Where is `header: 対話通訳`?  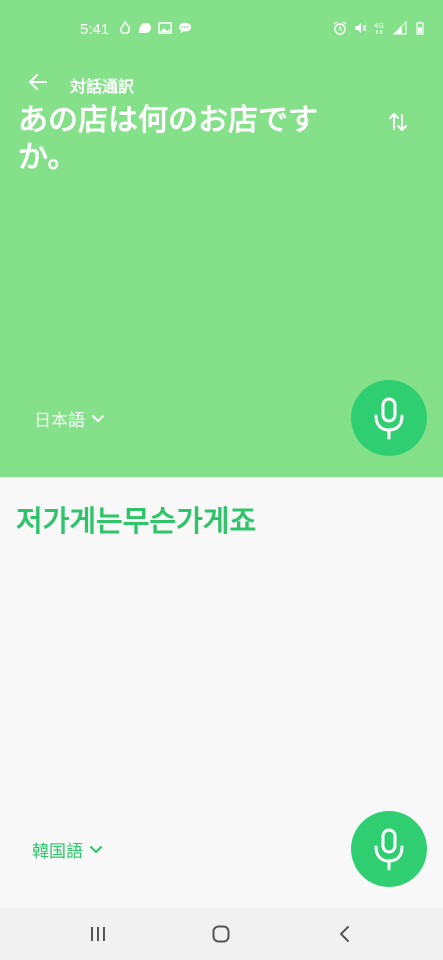
header: 対話通訳 is located at coordinates (221, 86).